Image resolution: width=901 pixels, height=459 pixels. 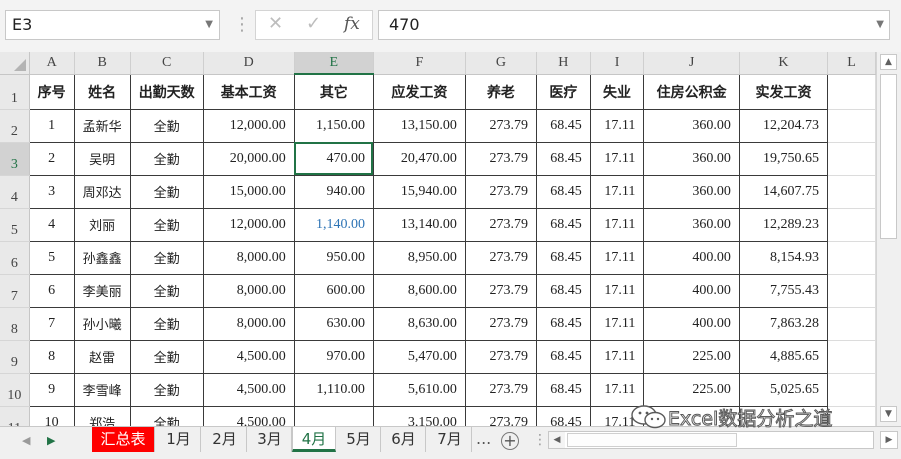 I want to click on vertical-scroll-thumb, so click(x=888, y=156).